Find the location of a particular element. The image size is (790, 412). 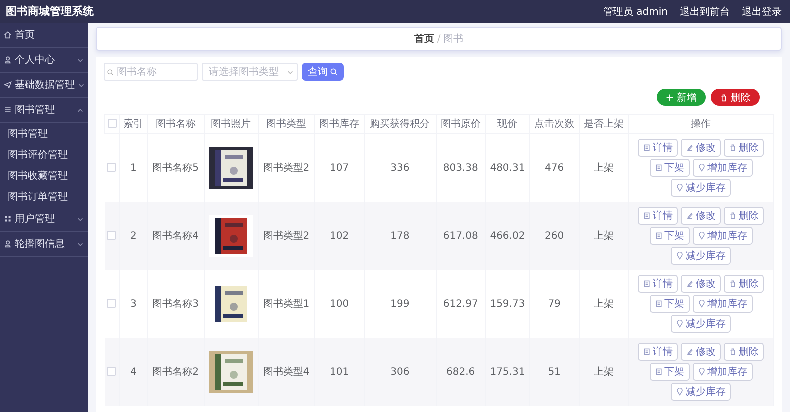

table-cell: 682.6 is located at coordinates (461, 372).